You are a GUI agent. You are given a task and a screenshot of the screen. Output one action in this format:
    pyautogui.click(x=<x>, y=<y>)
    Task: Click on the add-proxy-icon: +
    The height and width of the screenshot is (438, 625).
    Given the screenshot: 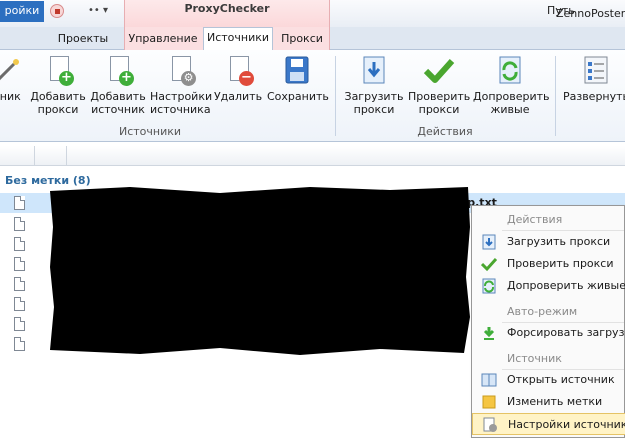 What is the action you would take?
    pyautogui.click(x=58, y=70)
    